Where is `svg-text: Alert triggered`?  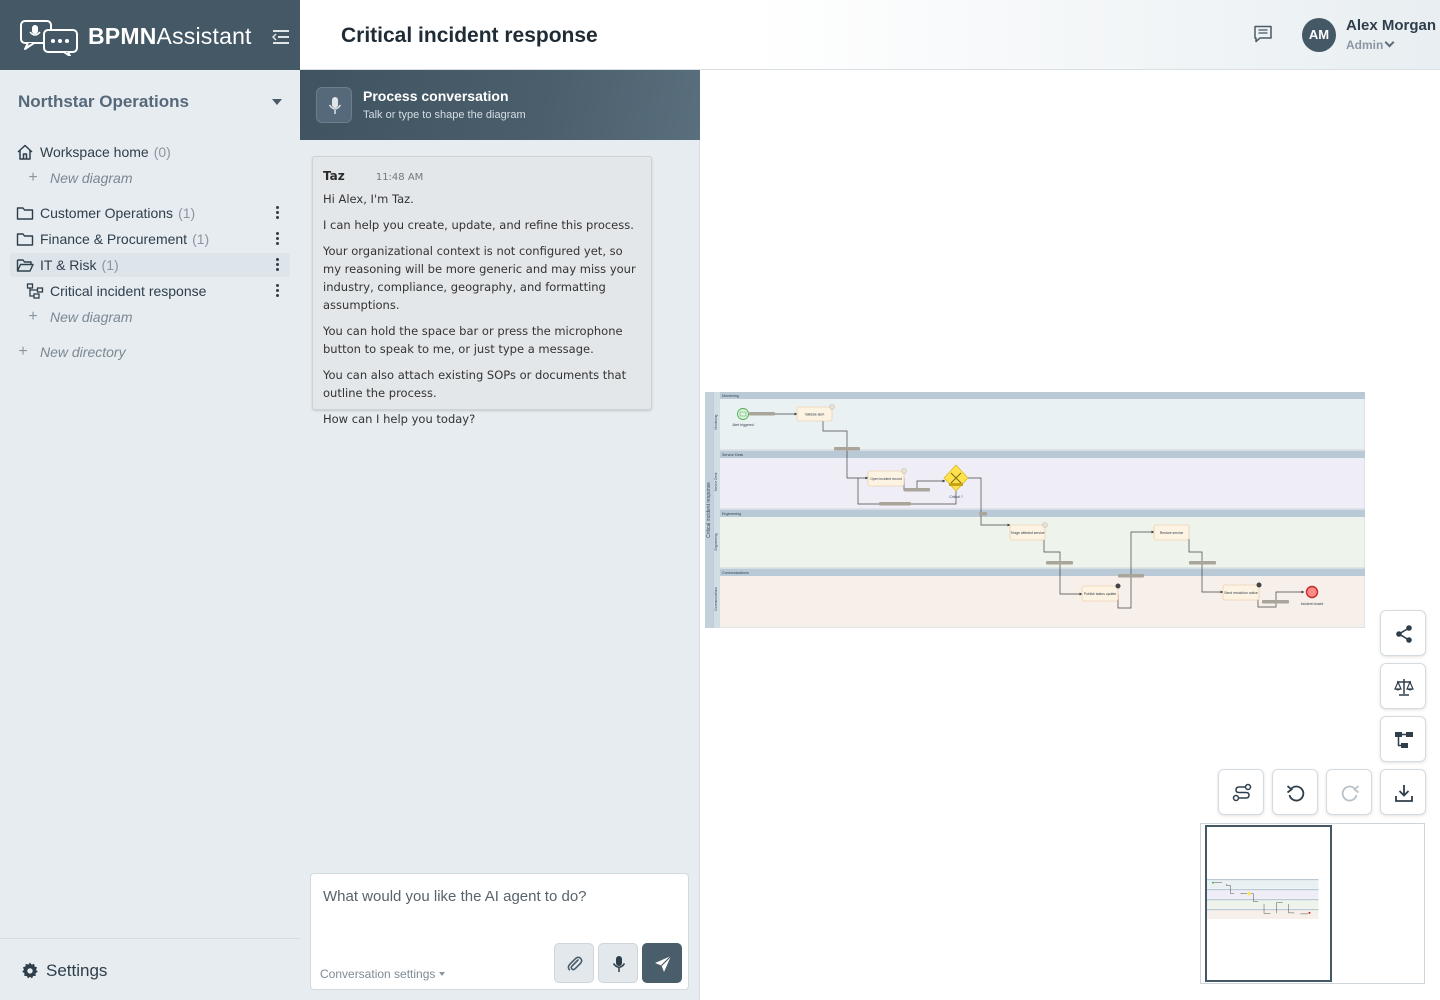 svg-text: Alert triggered is located at coordinates (742, 425).